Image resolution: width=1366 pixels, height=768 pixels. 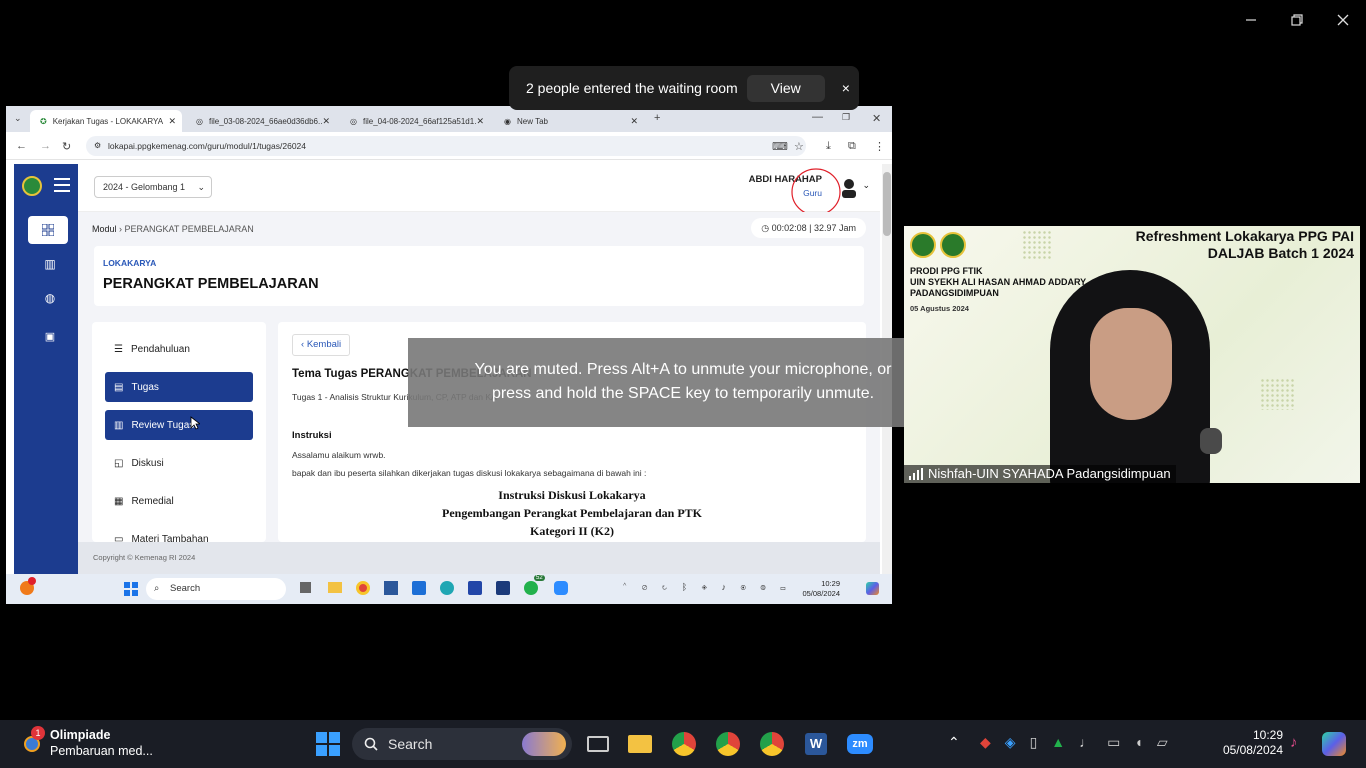 What do you see at coordinates (50, 336) in the screenshot?
I see `sidebar-video: ▣` at bounding box center [50, 336].